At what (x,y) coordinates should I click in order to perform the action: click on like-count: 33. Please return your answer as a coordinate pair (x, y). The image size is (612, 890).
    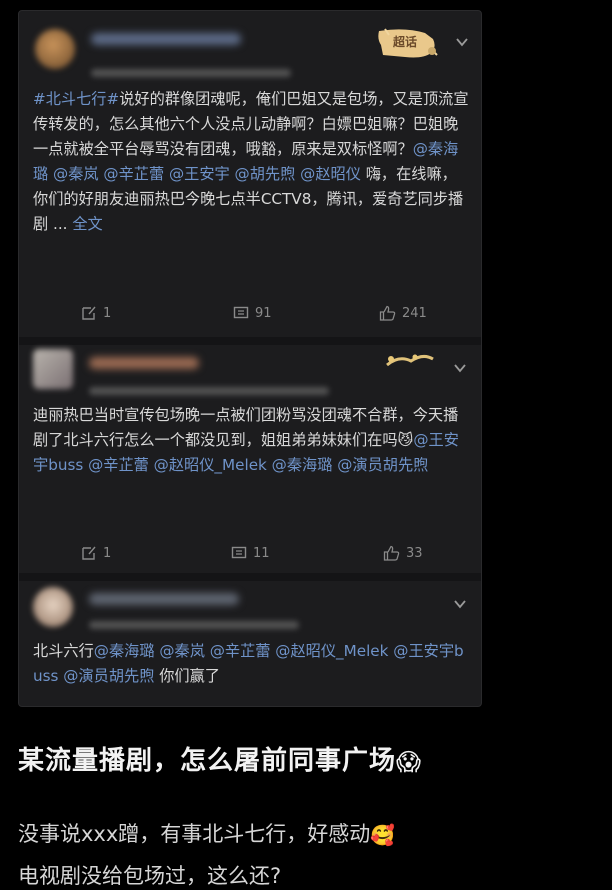
    Looking at the image, I should click on (414, 553).